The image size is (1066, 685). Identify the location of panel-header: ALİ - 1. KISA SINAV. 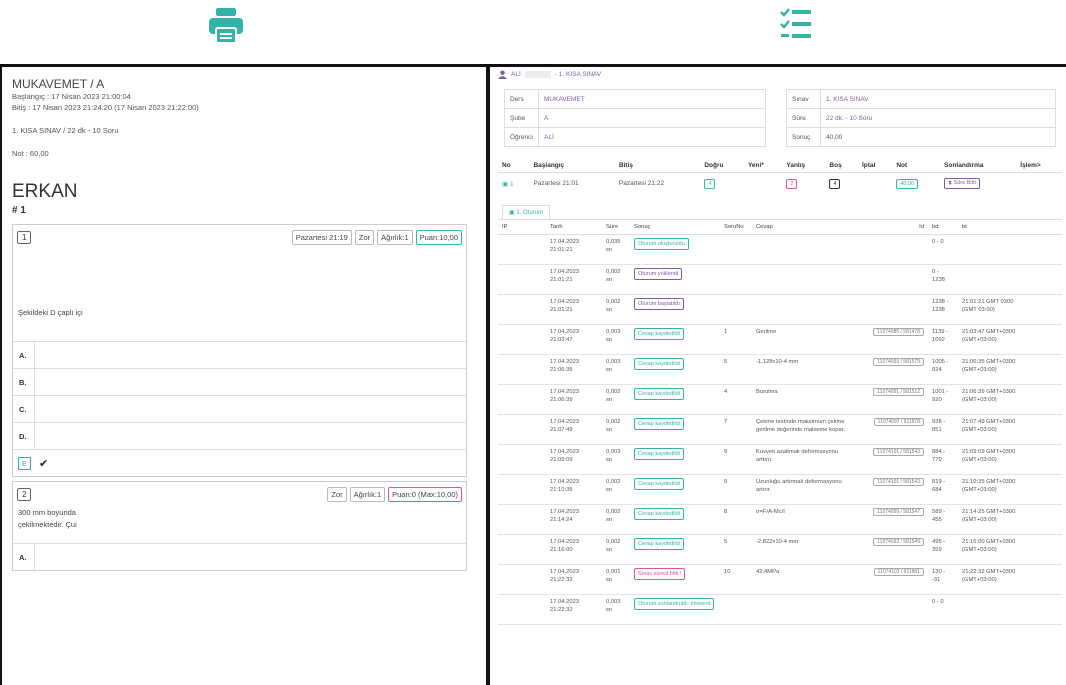
(780, 74).